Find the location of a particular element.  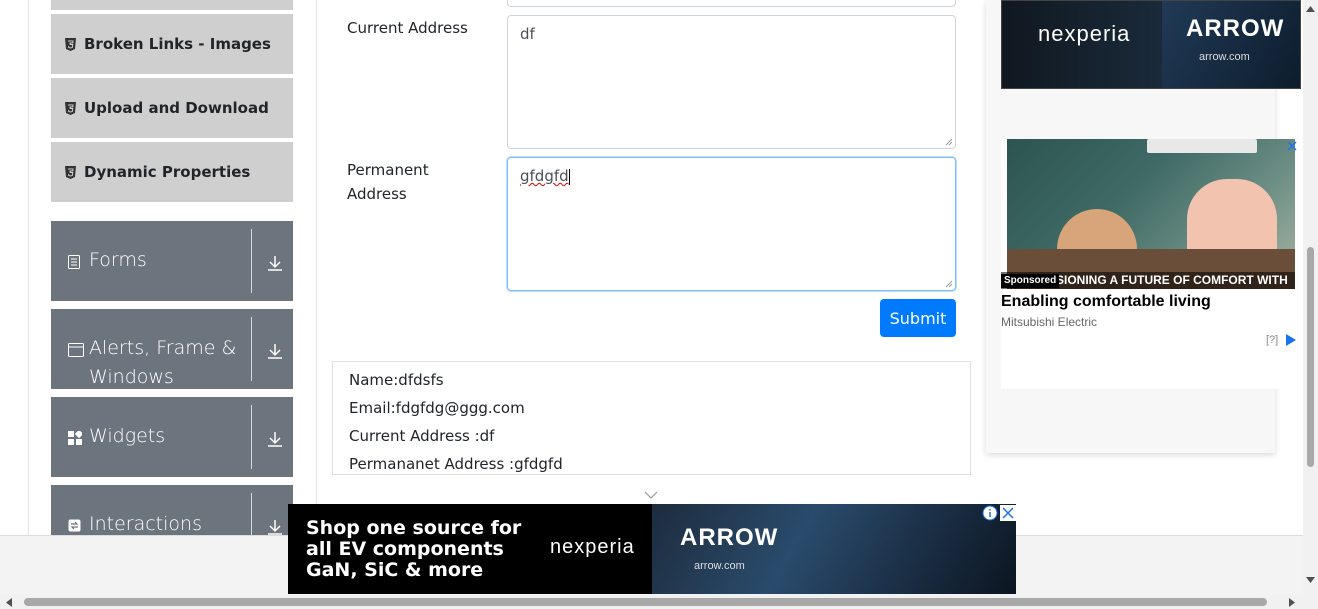

output-name: Name:dfdsfs is located at coordinates (396, 380).